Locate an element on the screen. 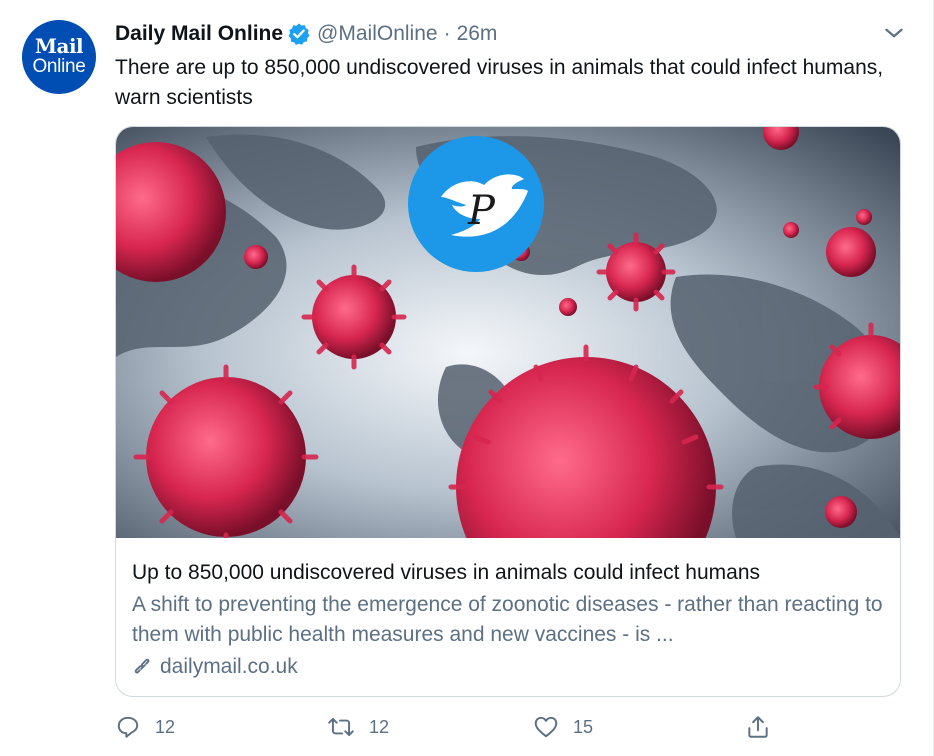 This screenshot has width=934, height=756. retweet-count: 12 is located at coordinates (379, 726).